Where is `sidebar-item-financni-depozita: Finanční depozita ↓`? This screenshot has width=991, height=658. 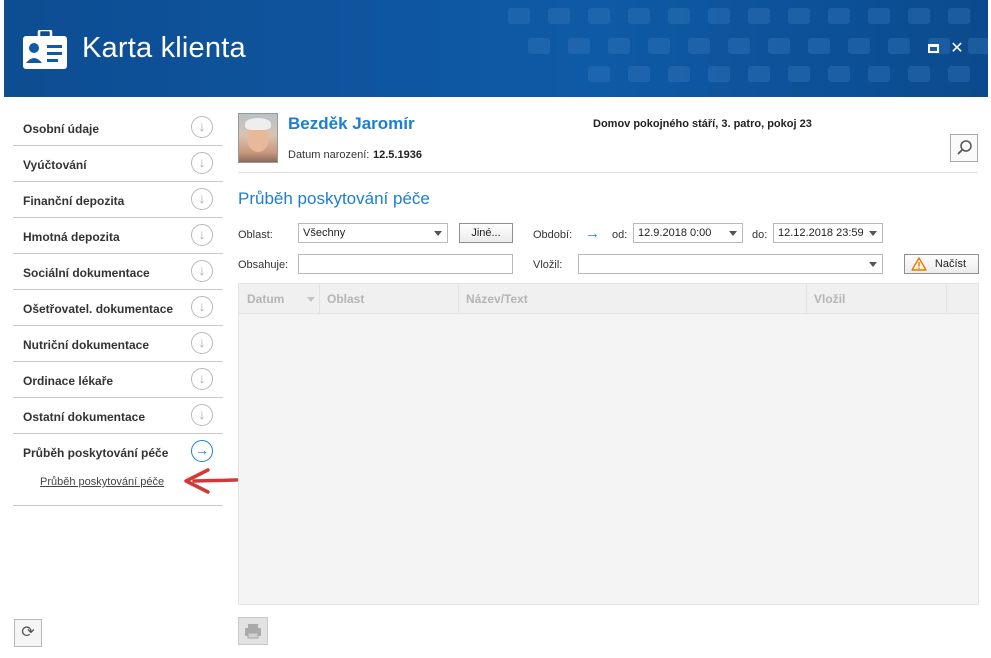 sidebar-item-financni-depozita: Finanční depozita ↓ is located at coordinates (118, 200).